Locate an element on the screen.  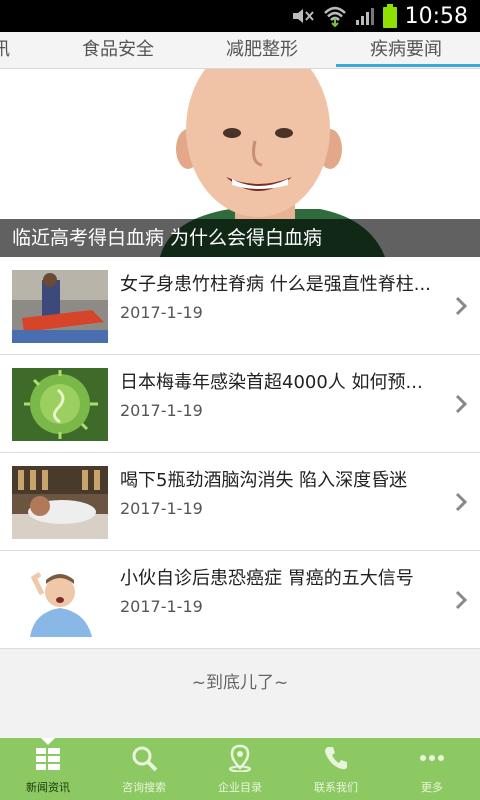
wifi-icon is located at coordinates (334, 16).